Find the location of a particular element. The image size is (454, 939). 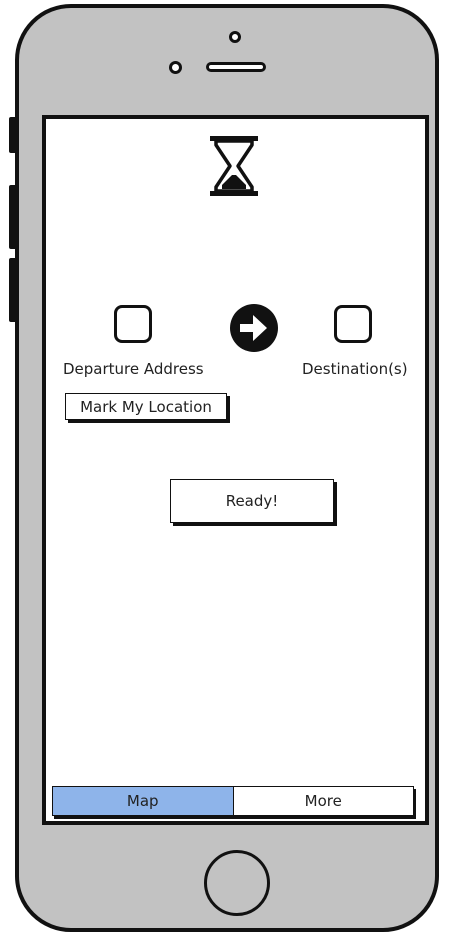

tab-more: More is located at coordinates (324, 801).